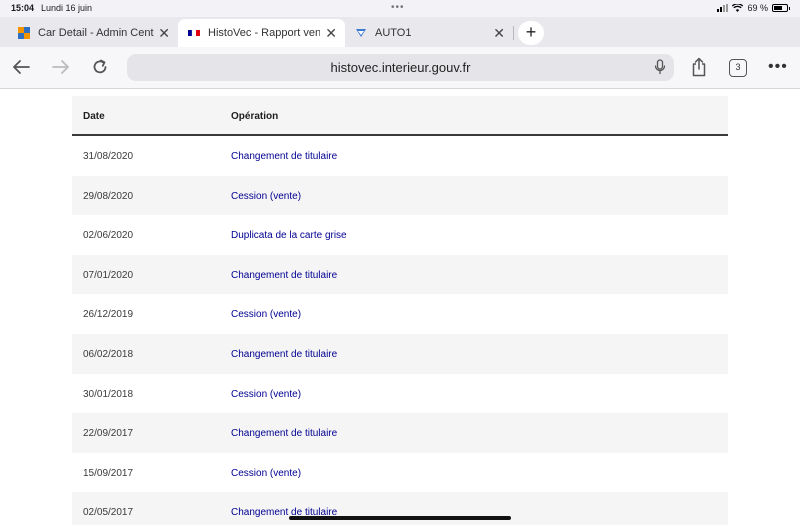 This screenshot has width=800, height=525. I want to click on table-row: 07/01/2020 Changement de titulaire, so click(400, 274).